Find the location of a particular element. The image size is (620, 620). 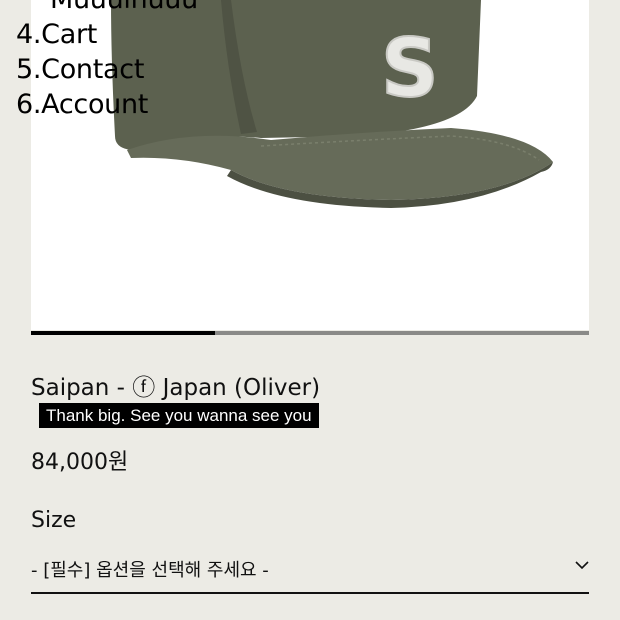

nav-menu: Muuulhuuu 4.Cart 5.Contact 6.Account is located at coordinates (107, 61).